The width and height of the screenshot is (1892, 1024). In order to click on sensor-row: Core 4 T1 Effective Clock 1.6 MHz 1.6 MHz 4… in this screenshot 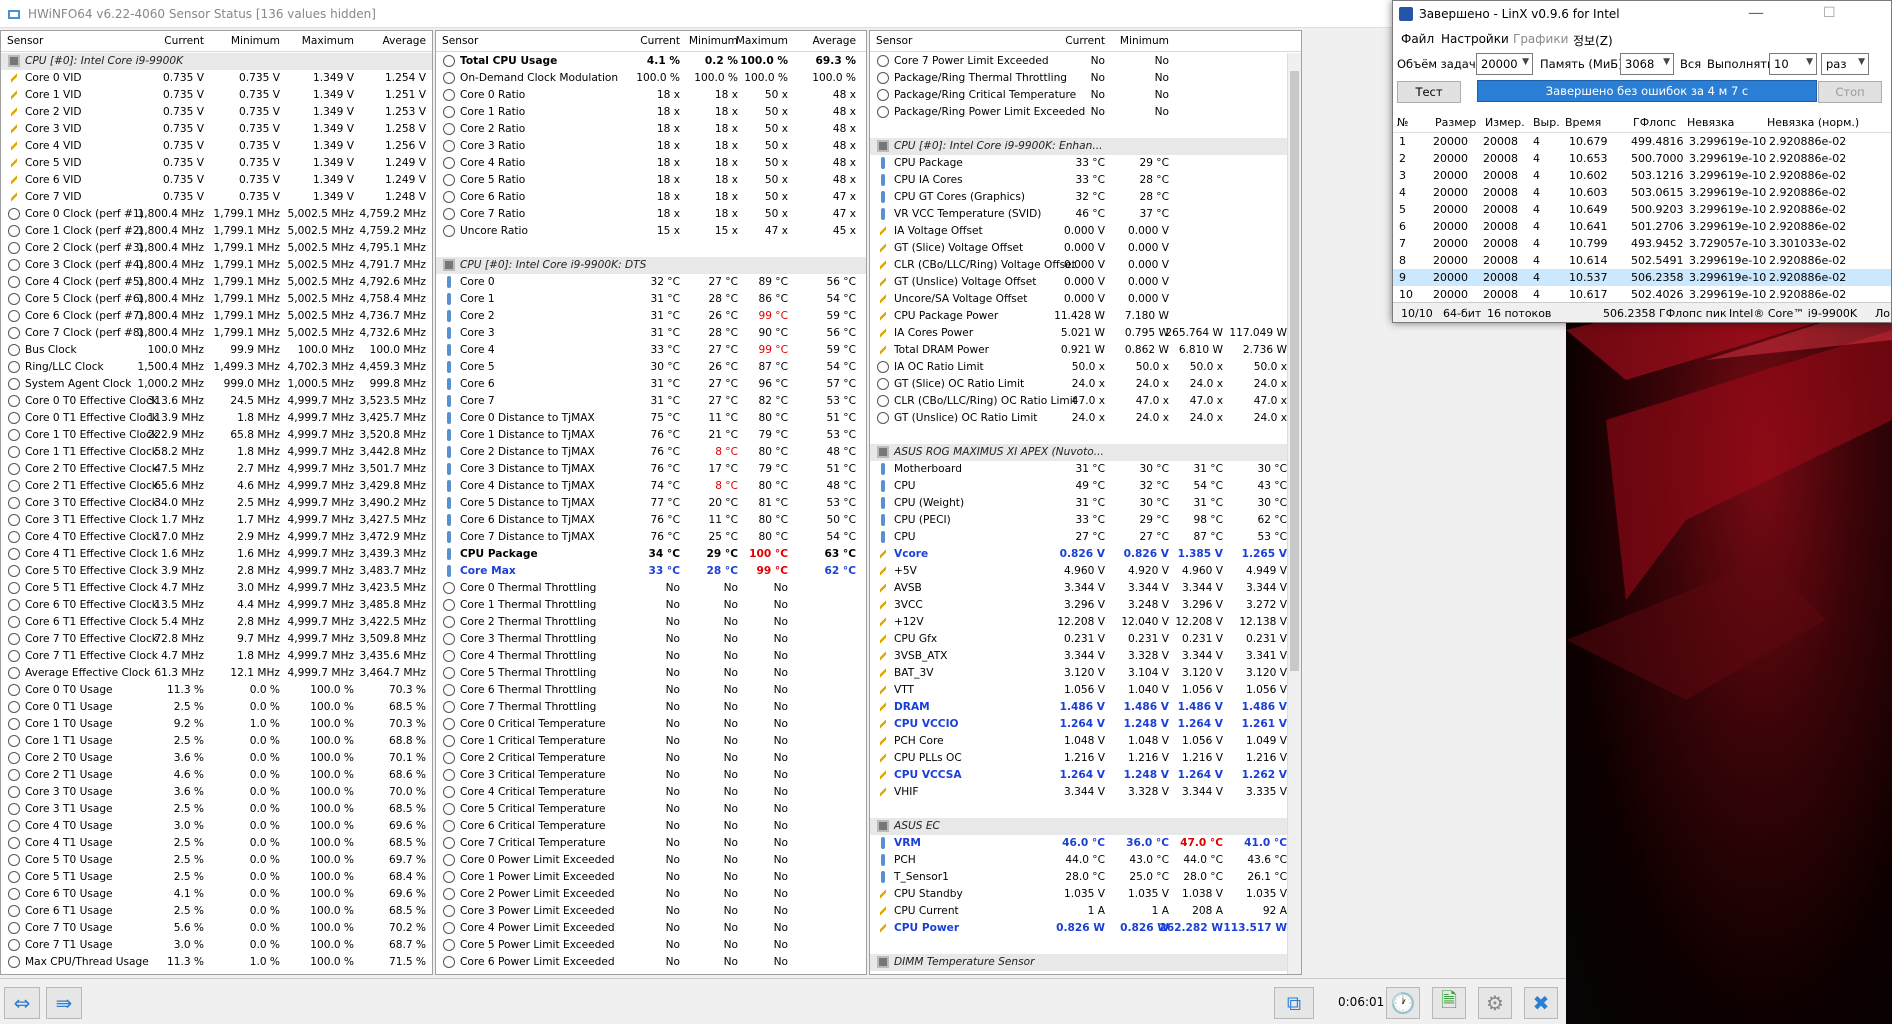, I will do `click(216, 554)`.